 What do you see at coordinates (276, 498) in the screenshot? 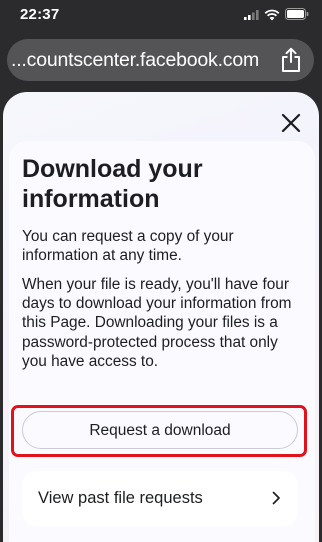
I see `chevron-right-icon` at bounding box center [276, 498].